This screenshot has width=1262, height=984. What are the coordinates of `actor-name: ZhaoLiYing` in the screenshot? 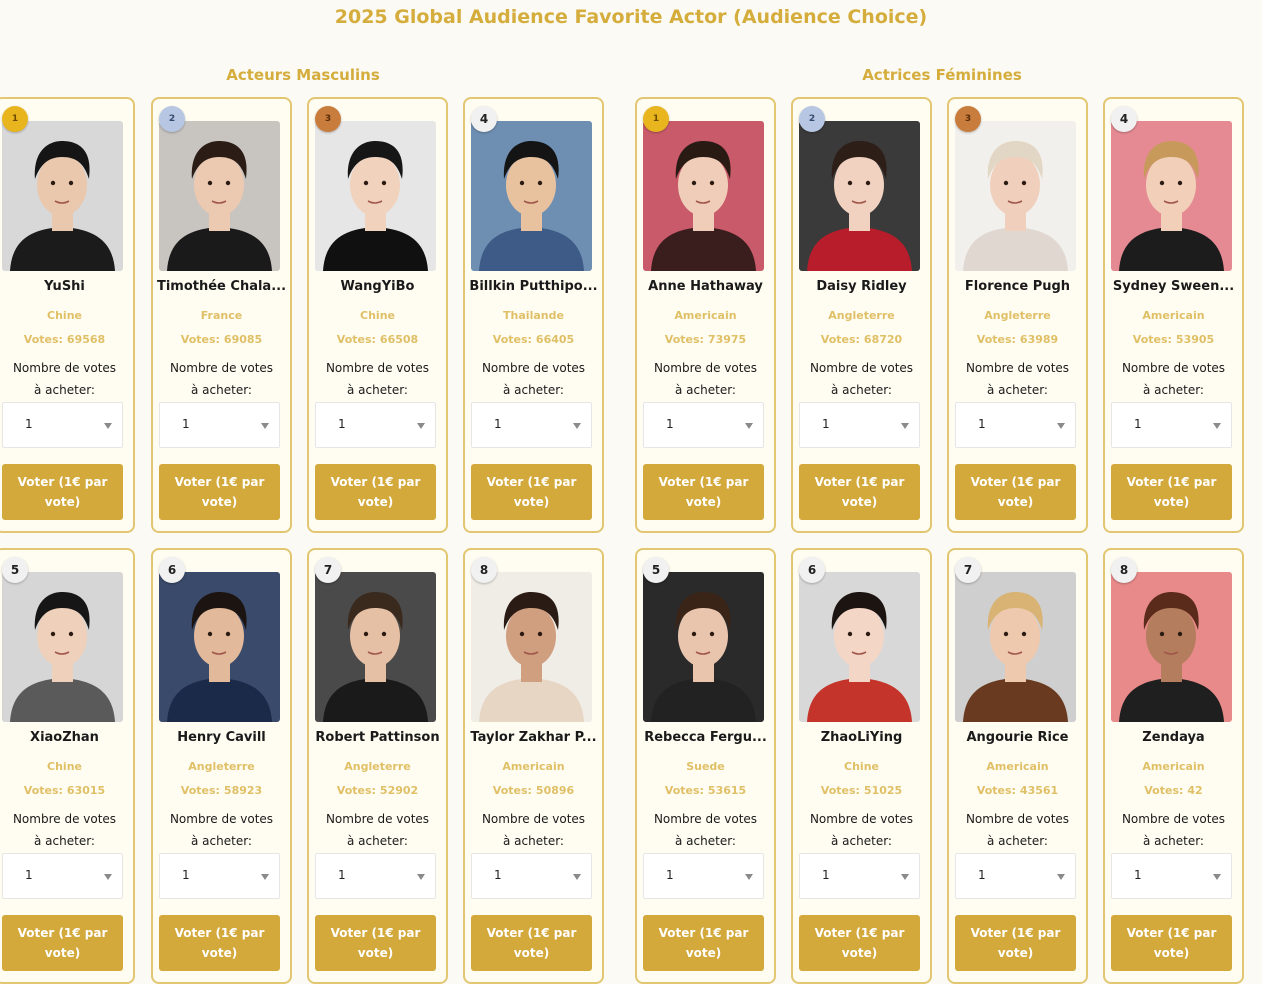 It's located at (861, 737).